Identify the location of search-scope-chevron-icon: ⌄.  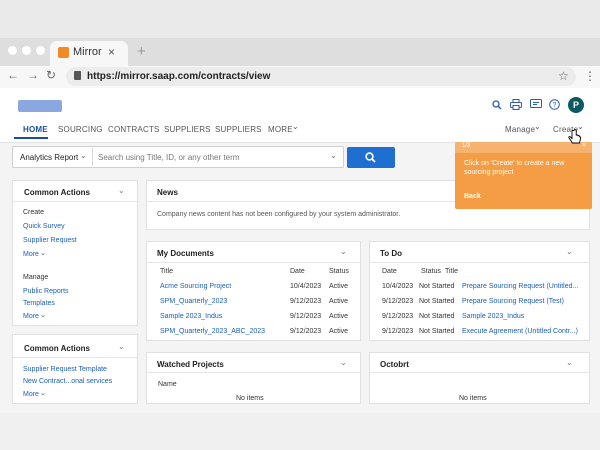
(333, 155).